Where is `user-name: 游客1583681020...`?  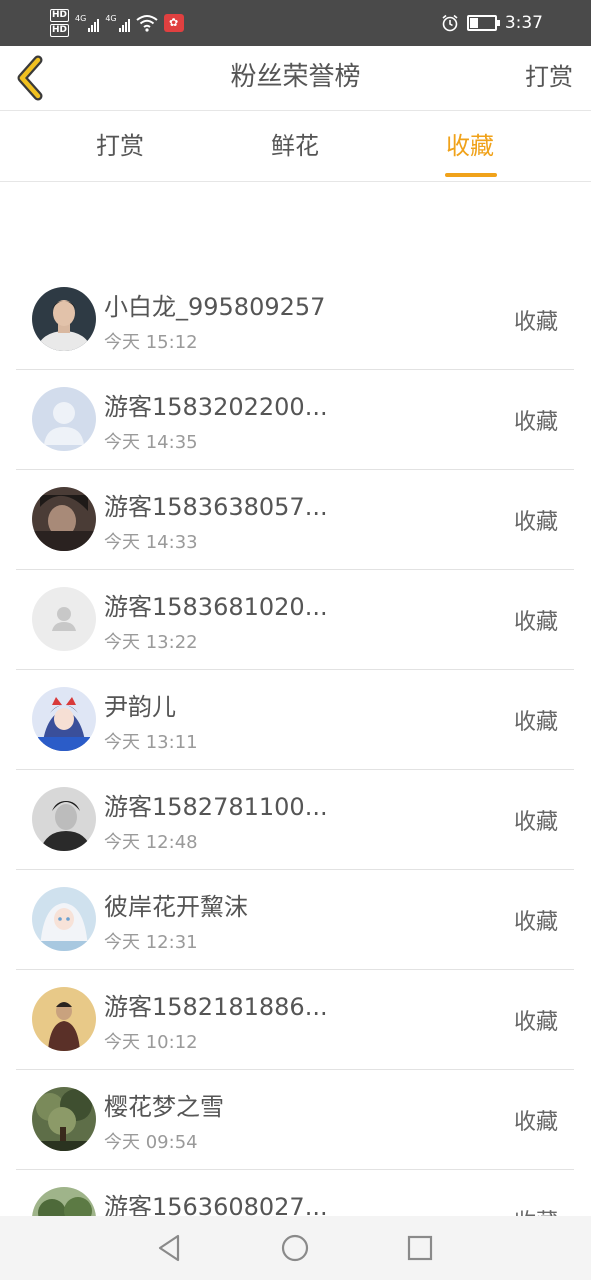 user-name: 游客1583681020... is located at coordinates (216, 607).